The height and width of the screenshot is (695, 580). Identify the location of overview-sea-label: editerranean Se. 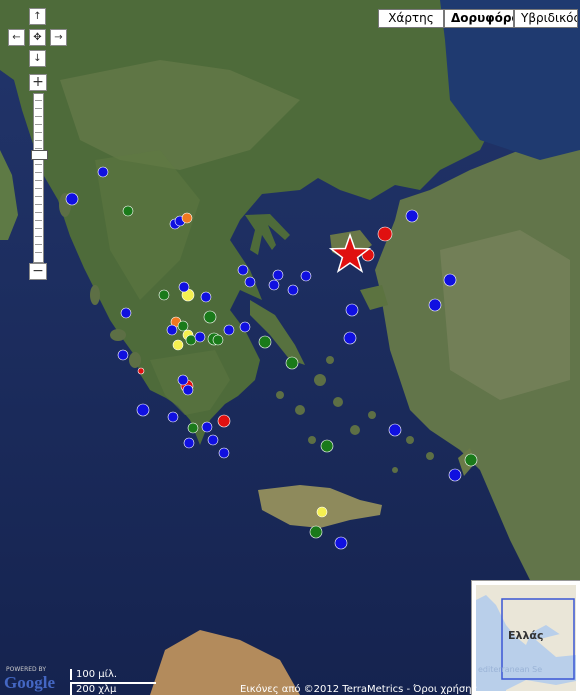
(510, 669).